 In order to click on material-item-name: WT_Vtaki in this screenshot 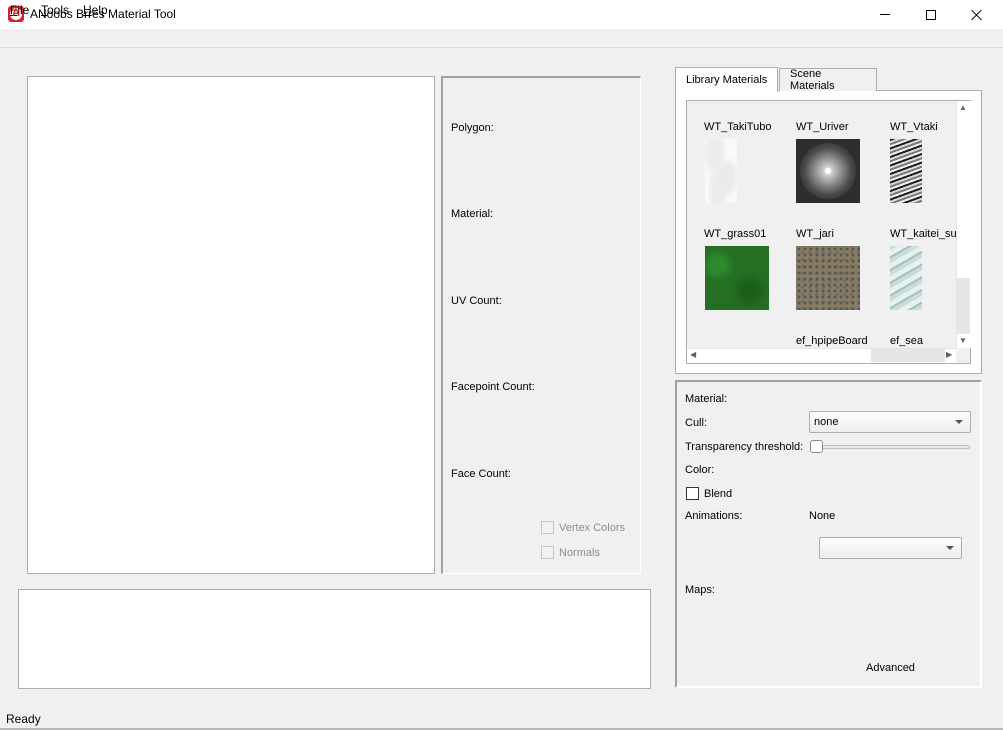, I will do `click(914, 127)`.